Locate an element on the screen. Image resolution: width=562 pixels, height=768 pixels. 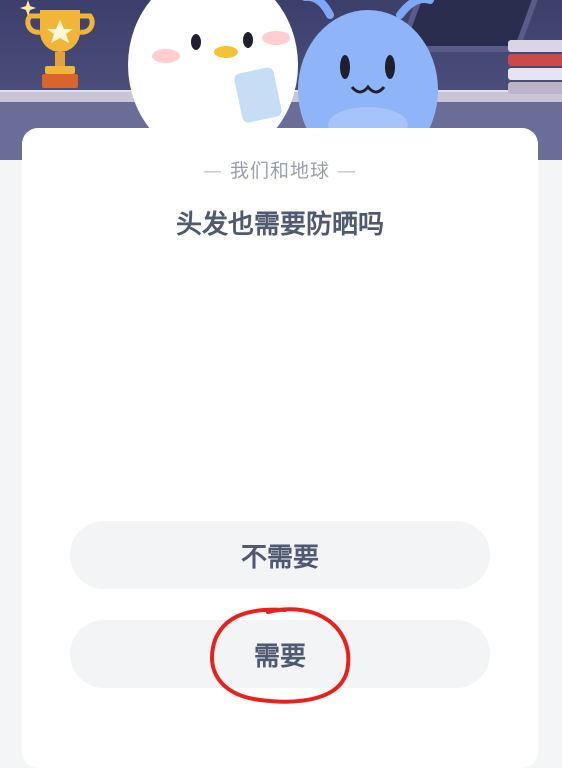
answer-option-yes: 需要 is located at coordinates (280, 654).